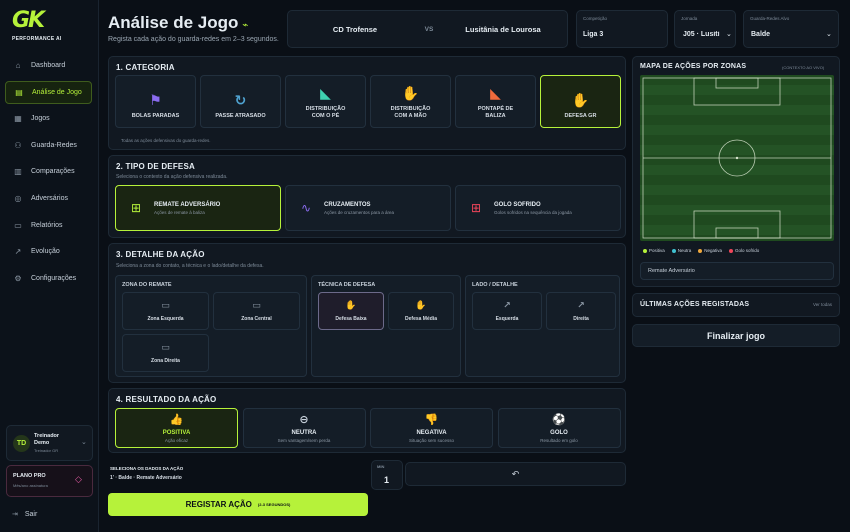 This screenshot has width=850, height=532. What do you see at coordinates (165, 319) in the screenshot?
I see `zone-label: Zona Esquerda` at bounding box center [165, 319].